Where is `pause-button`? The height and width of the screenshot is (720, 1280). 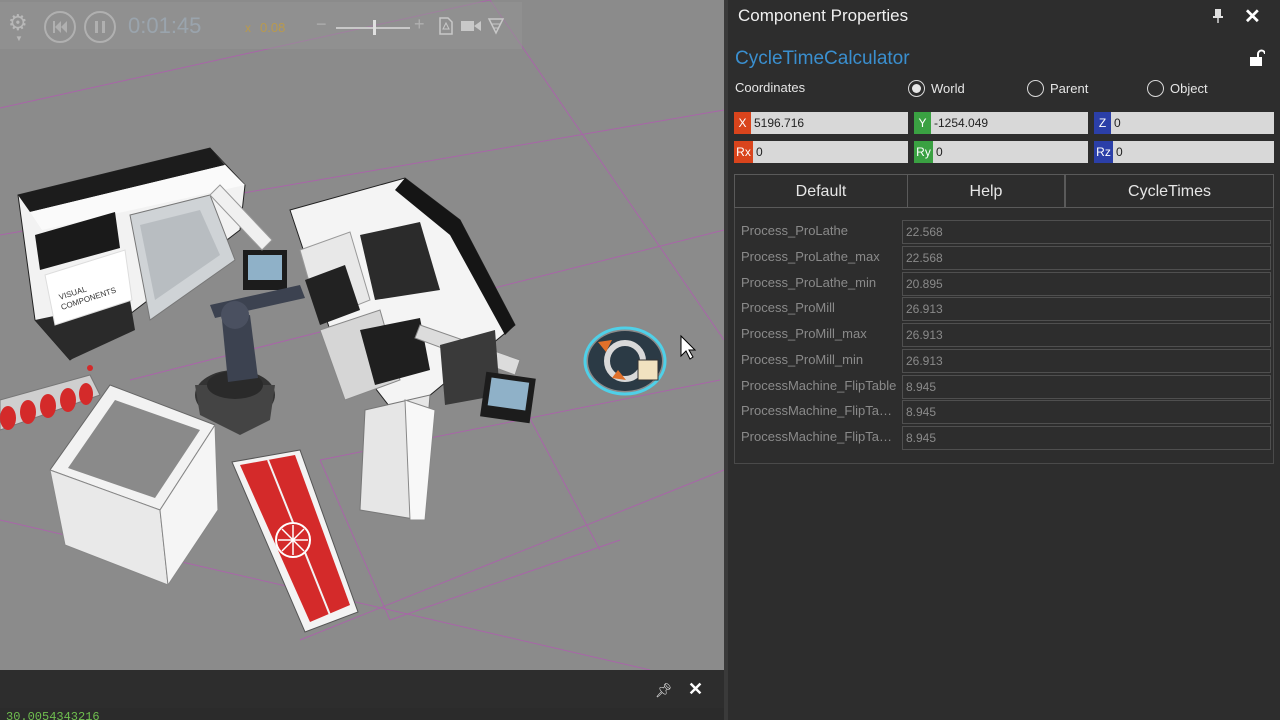
pause-button is located at coordinates (100, 27).